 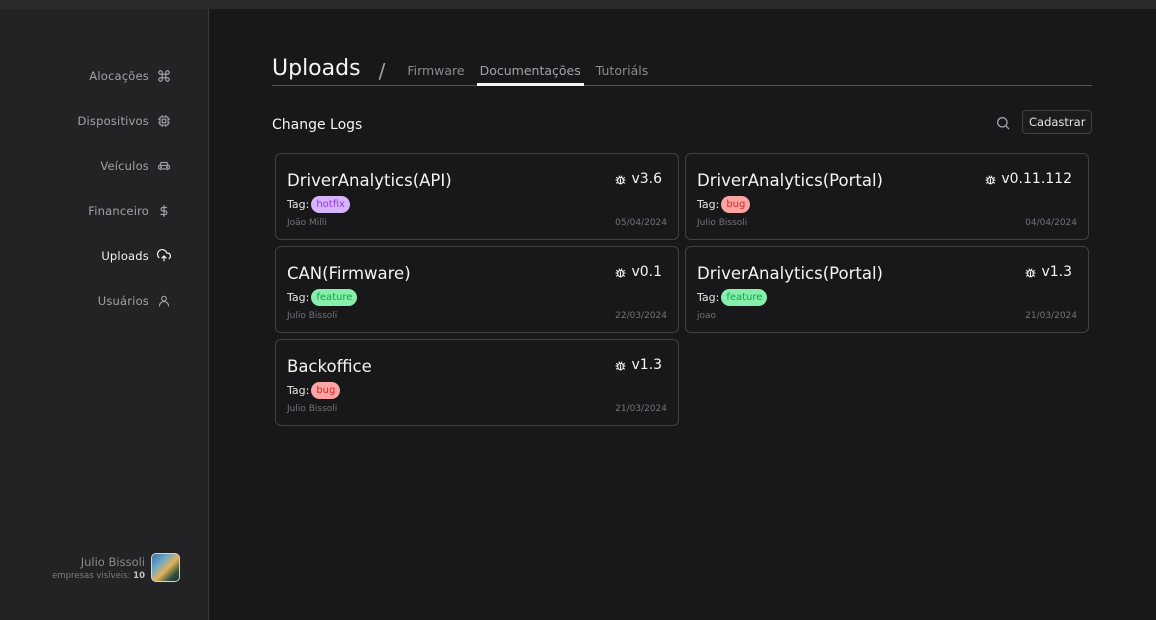 I want to click on sidebar-item-usuarios: Usuários, so click(x=124, y=300).